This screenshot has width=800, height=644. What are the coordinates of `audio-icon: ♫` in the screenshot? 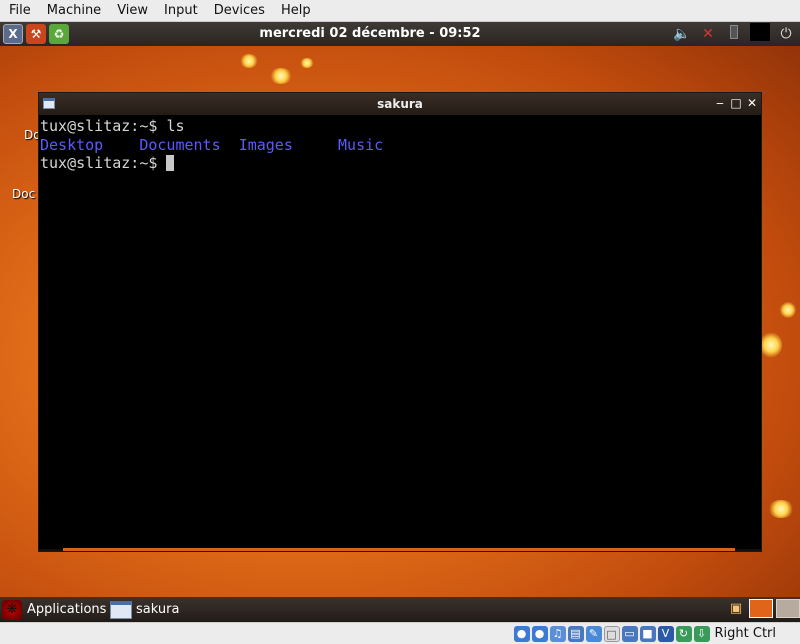 It's located at (557, 633).